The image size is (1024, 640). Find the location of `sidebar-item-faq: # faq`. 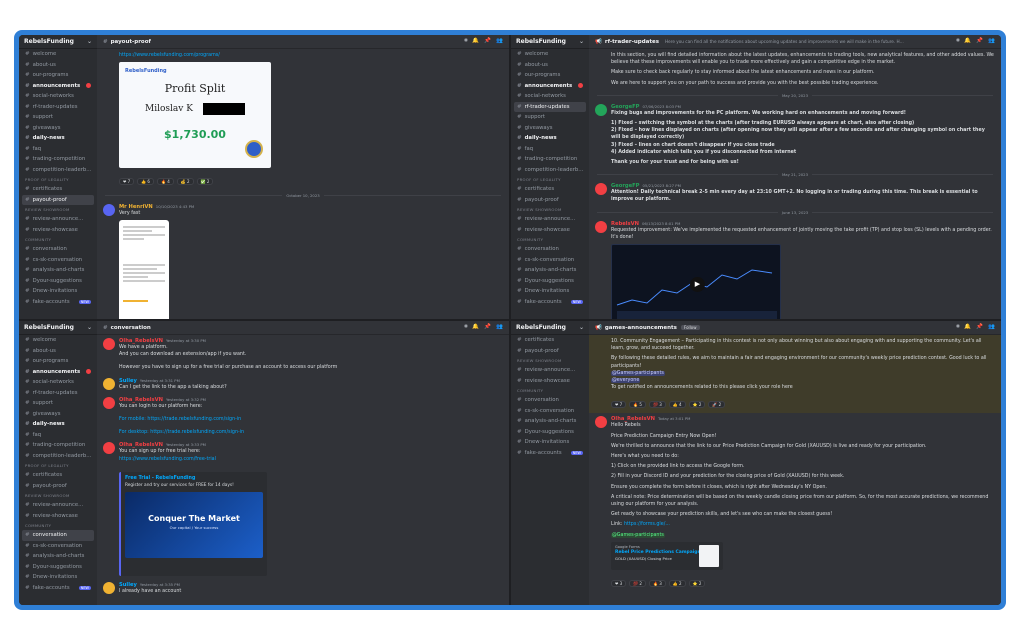

sidebar-item-faq: # faq is located at coordinates (58, 435).